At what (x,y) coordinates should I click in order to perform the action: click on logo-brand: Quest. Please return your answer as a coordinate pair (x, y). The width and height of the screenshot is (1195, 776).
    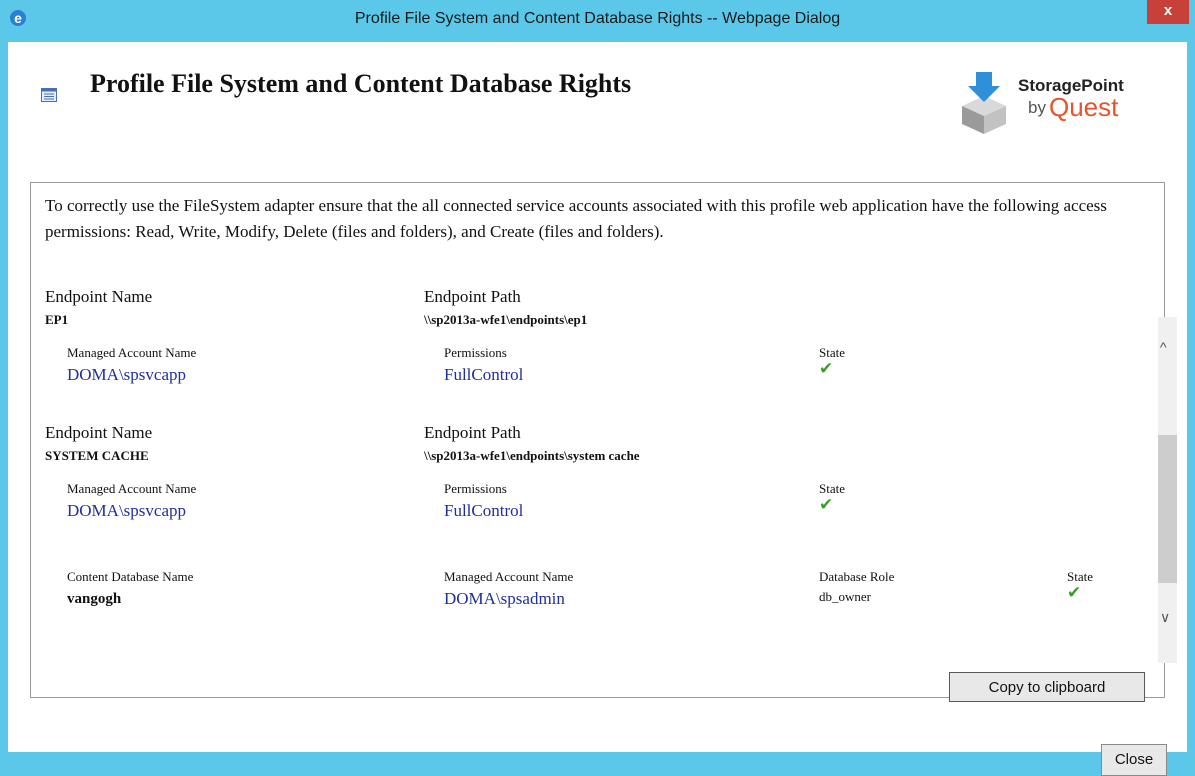
    Looking at the image, I should click on (1084, 107).